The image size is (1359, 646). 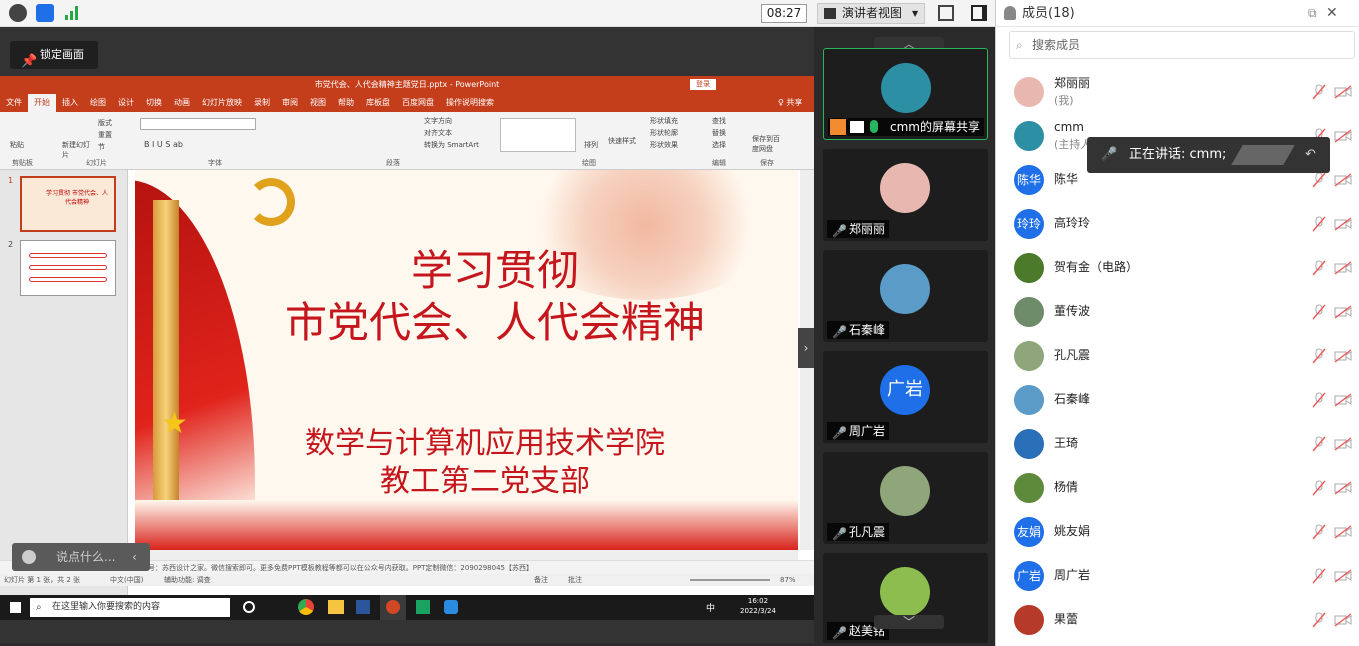 I want to click on lock-screen-button: 📌 锁定画面, so click(x=54, y=55).